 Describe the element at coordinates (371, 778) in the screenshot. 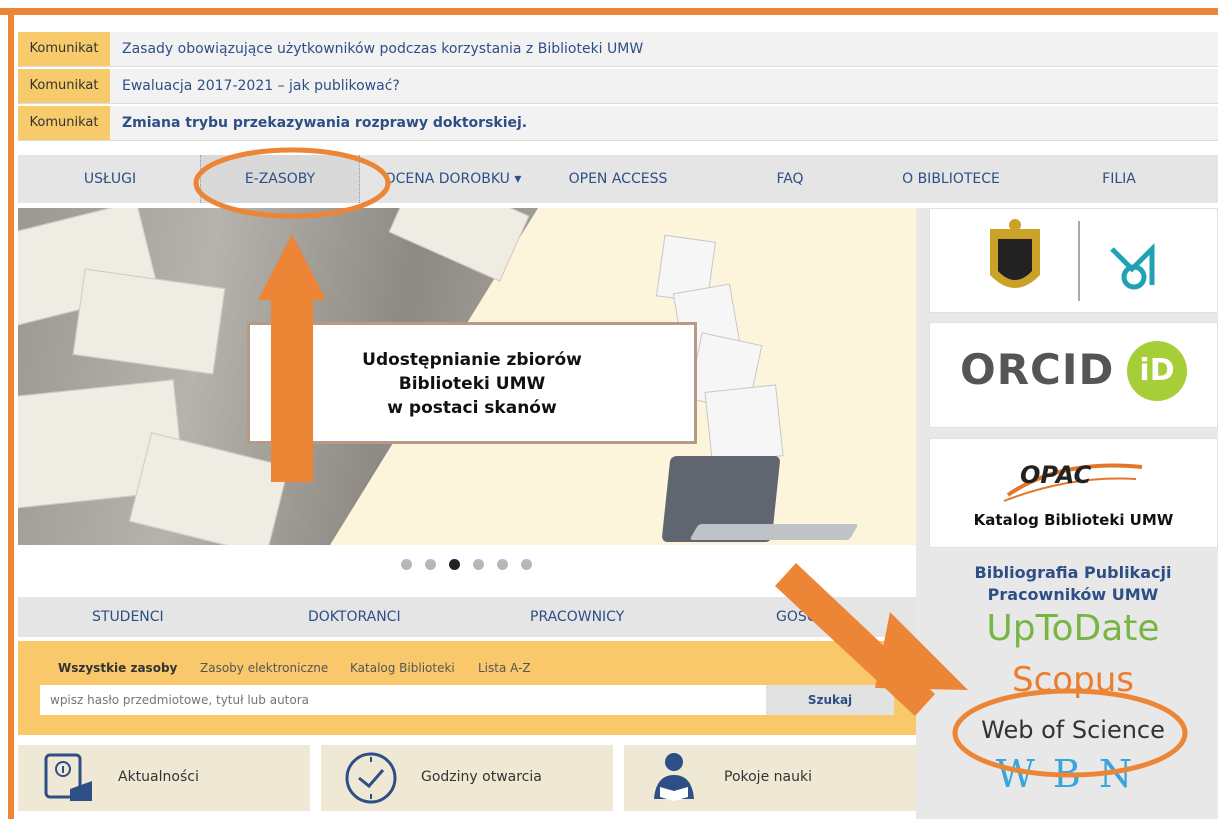

I see `clock-icon` at that location.